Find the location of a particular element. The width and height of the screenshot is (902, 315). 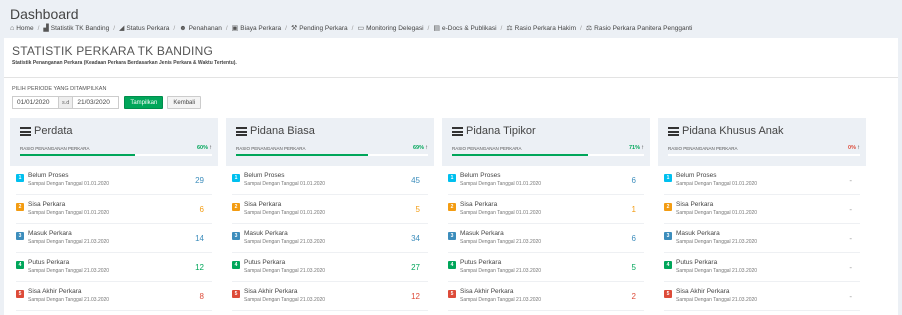

row-value: 2 is located at coordinates (632, 296).